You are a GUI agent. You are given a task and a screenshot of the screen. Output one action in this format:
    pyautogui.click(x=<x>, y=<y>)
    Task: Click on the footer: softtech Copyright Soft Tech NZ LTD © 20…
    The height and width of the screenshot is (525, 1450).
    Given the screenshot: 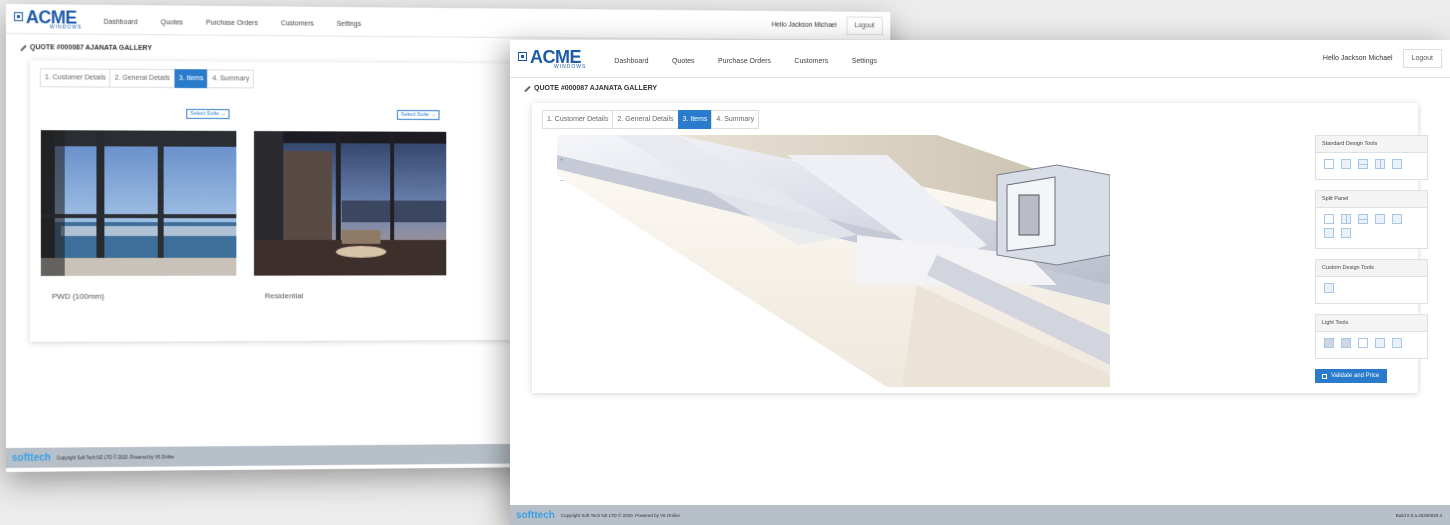 What is the action you would take?
    pyautogui.click(x=980, y=515)
    